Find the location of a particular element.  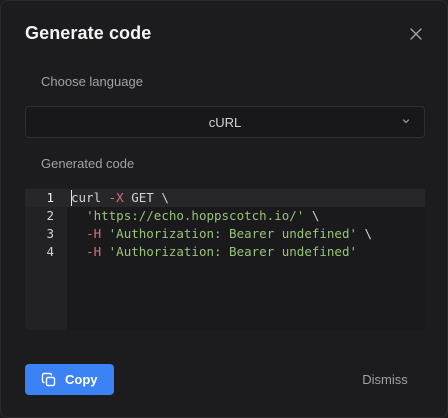

code-line: 3 -H 'Authorization: Bearer undefined' \ is located at coordinates (225, 234).